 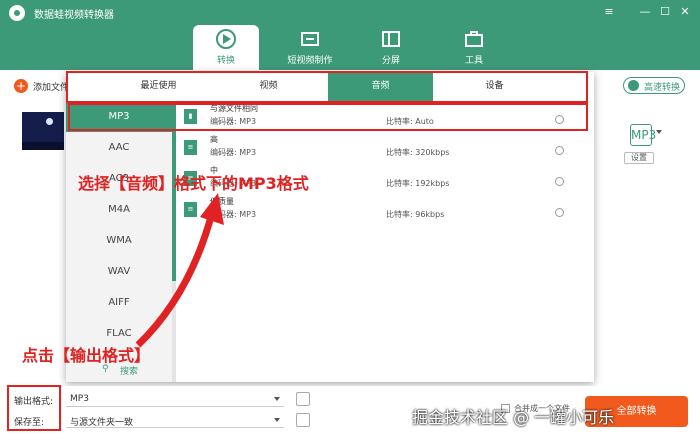 I want to click on quality-name: 高, so click(x=214, y=139).